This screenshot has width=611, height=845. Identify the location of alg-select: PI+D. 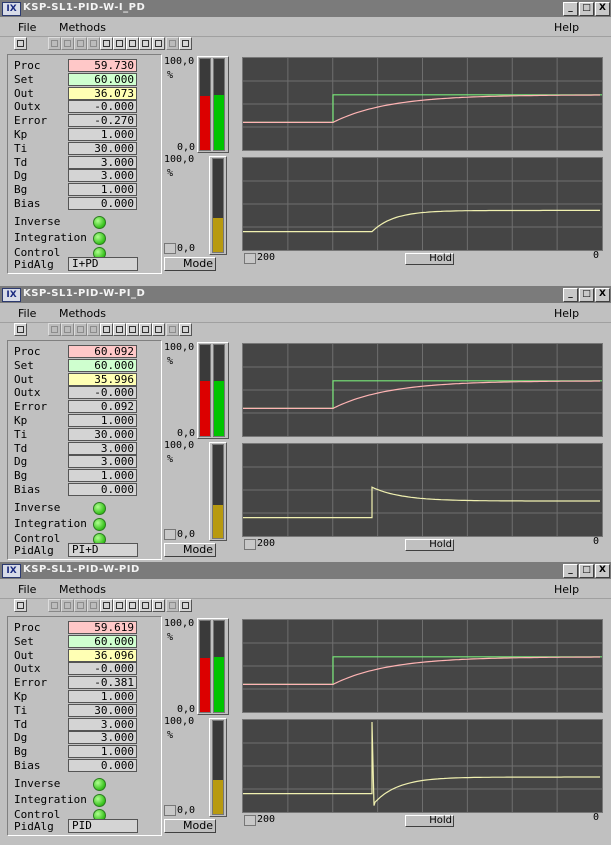
(103, 550).